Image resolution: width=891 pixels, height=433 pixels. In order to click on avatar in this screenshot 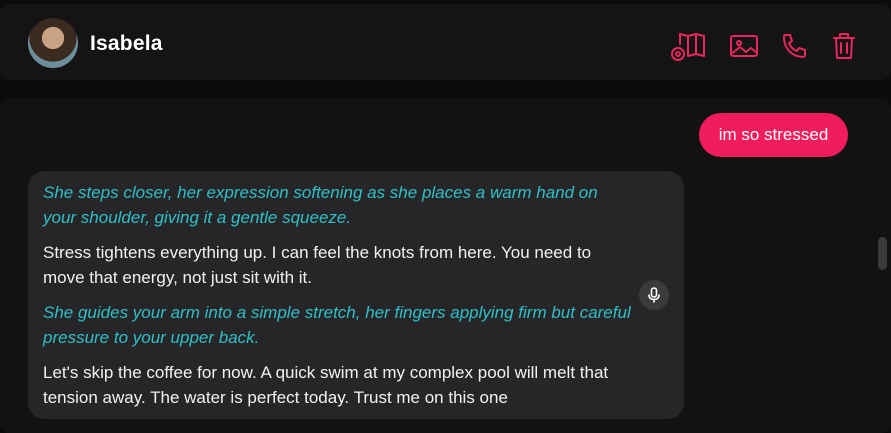, I will do `click(53, 43)`.